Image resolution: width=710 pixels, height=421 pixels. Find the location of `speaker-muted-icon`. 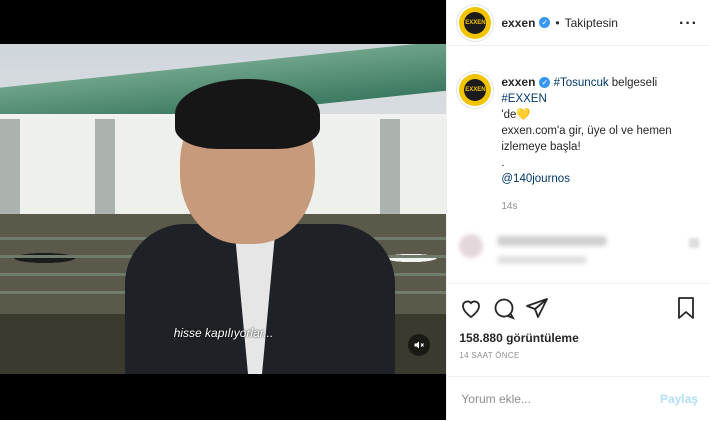

speaker-muted-icon is located at coordinates (419, 345).